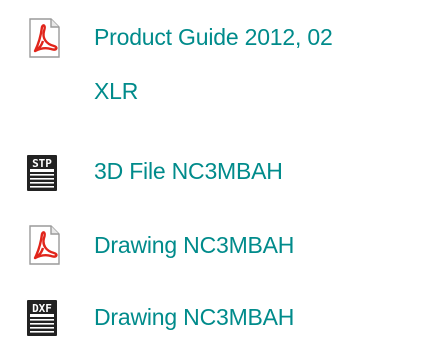  I want to click on file-link-line: XLR, so click(116, 91).